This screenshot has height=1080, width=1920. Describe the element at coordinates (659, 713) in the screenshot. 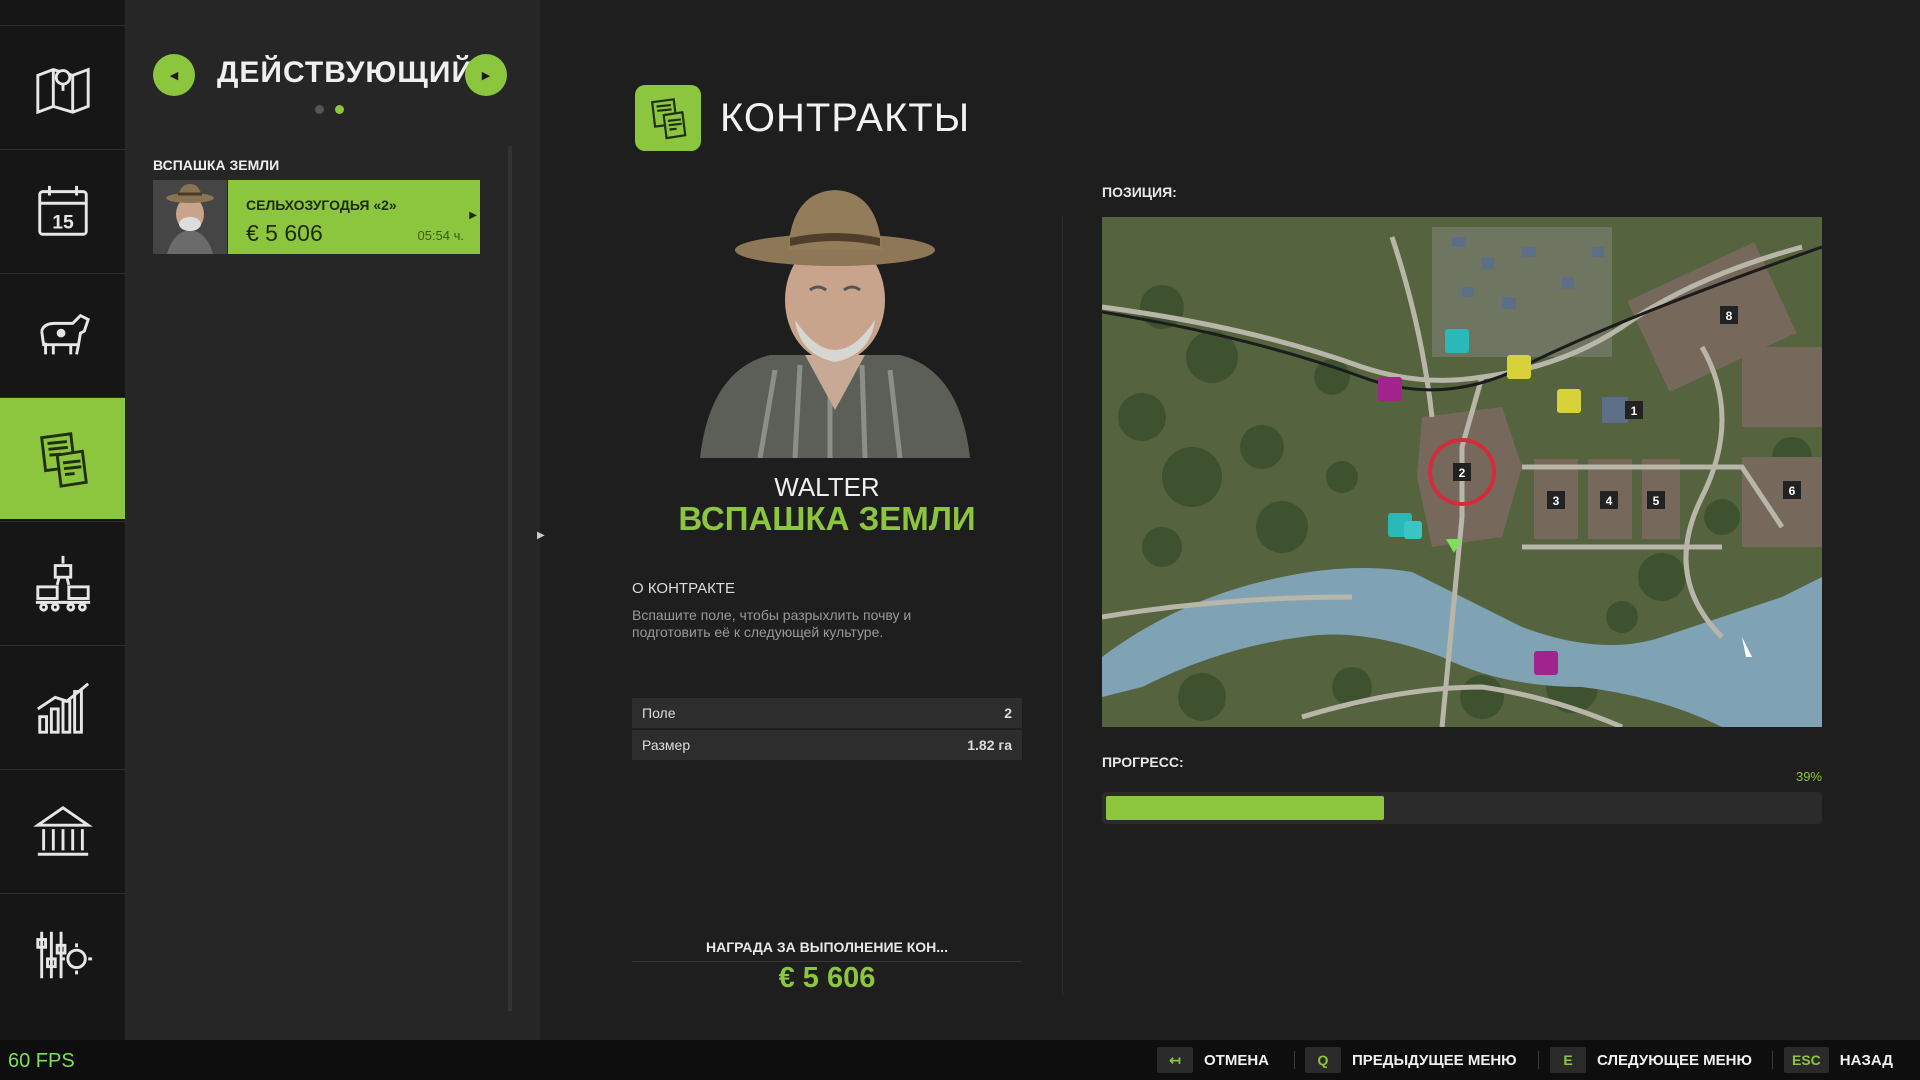

I see `info-key: Поле` at that location.